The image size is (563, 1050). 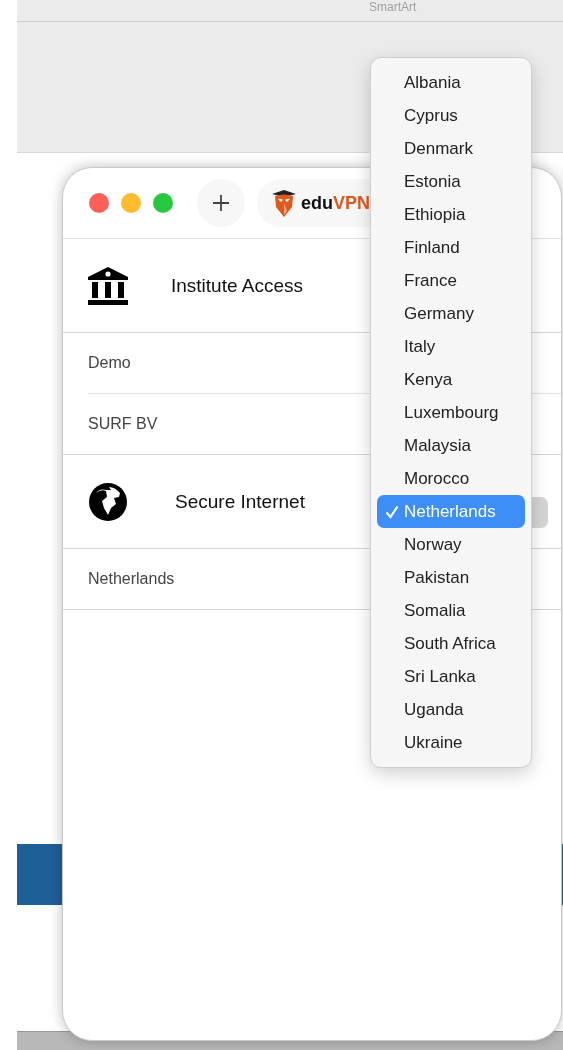 What do you see at coordinates (451, 313) in the screenshot?
I see `country-menu-item: Germany` at bounding box center [451, 313].